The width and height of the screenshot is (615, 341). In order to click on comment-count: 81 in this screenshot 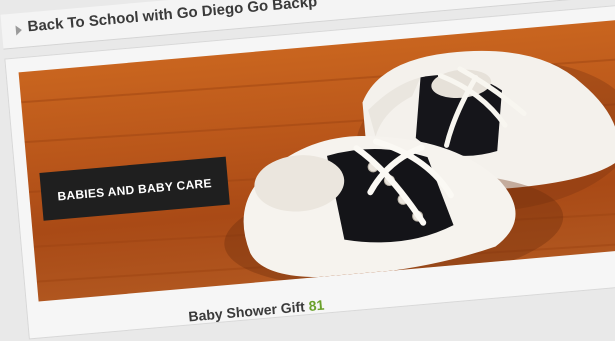, I will do `click(316, 305)`.